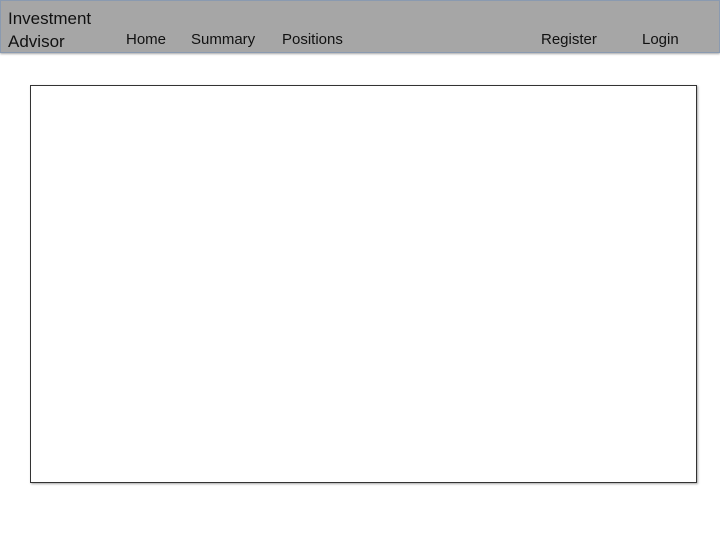  I want to click on nav-summary-link: Summary, so click(223, 40).